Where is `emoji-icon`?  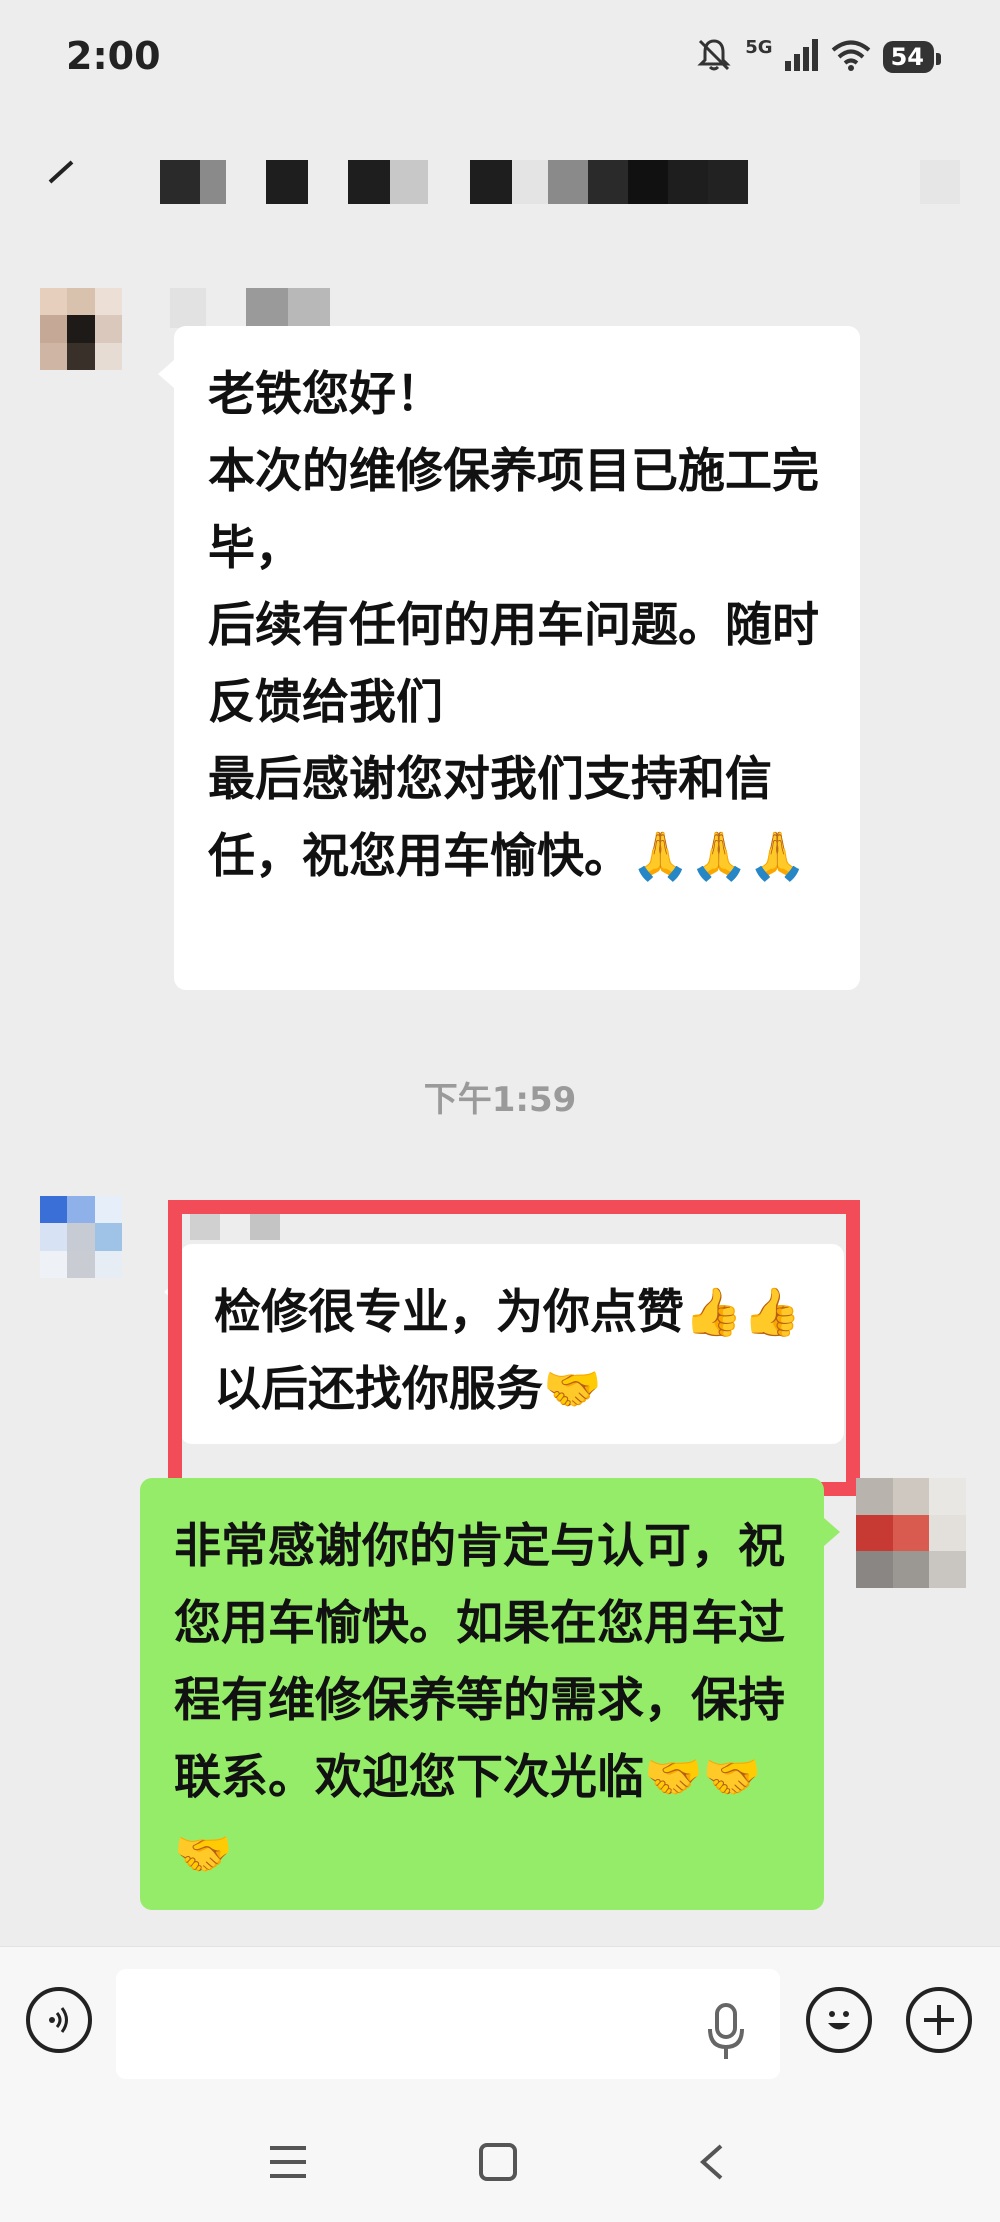
emoji-icon is located at coordinates (839, 2020).